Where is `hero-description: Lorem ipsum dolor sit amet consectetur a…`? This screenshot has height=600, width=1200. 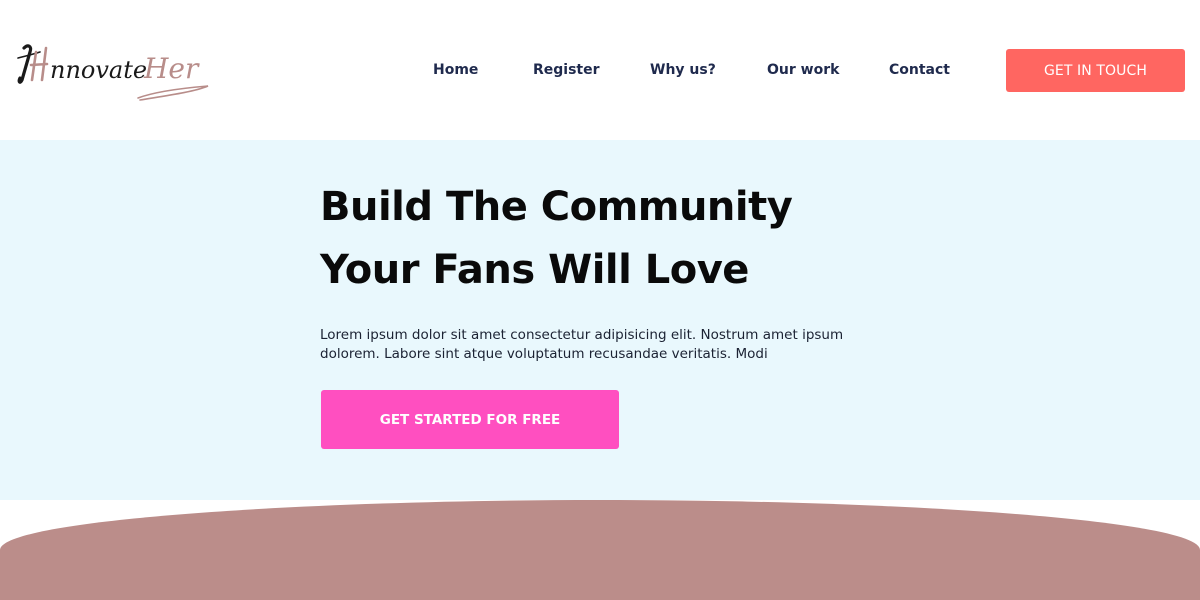 hero-description: Lorem ipsum dolor sit amet consectetur a… is located at coordinates (582, 344).